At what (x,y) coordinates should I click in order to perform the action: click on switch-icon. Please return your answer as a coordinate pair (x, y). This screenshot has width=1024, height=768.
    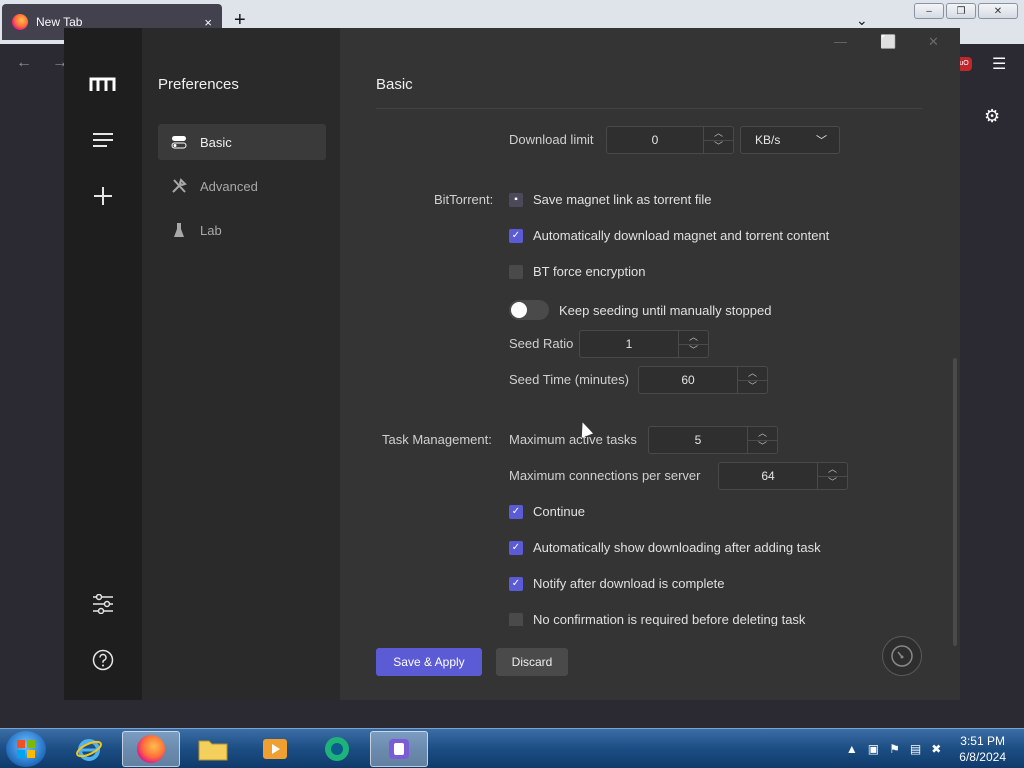
    Looking at the image, I should click on (529, 310).